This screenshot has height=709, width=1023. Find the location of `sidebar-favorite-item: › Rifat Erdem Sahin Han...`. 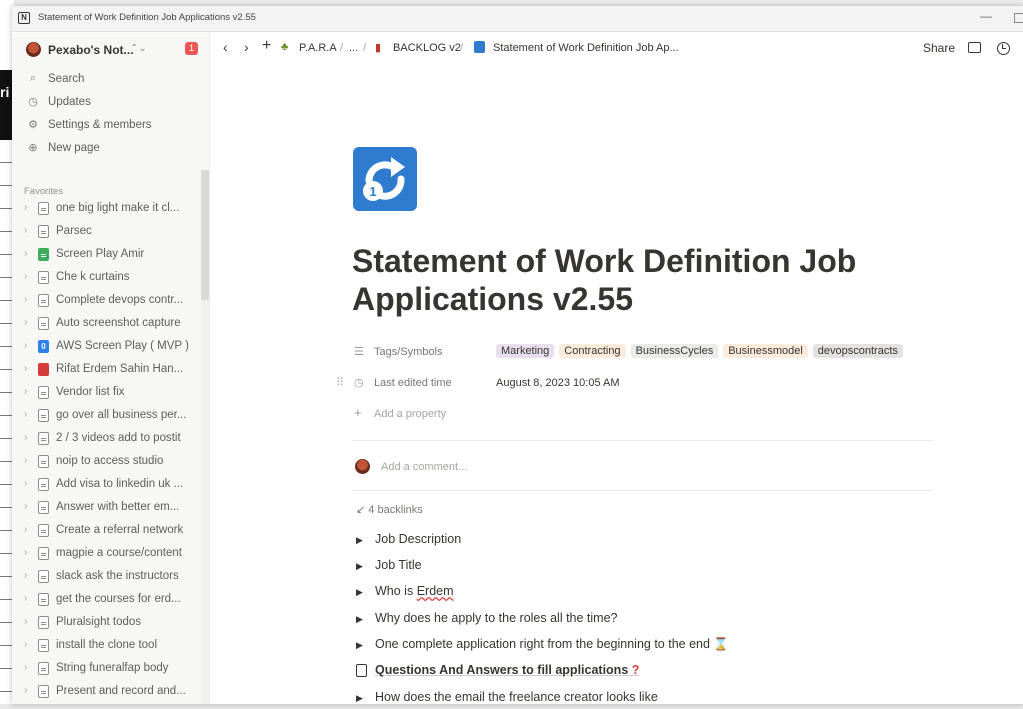

sidebar-favorite-item: › Rifat Erdem Sahin Han... is located at coordinates (107, 370).